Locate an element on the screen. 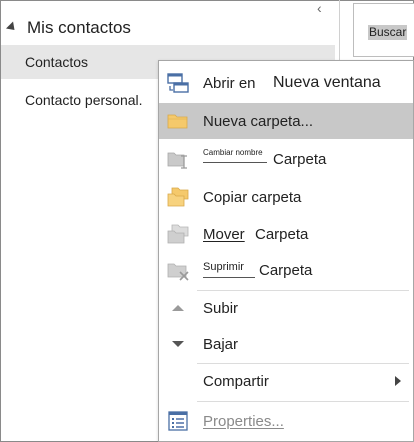  search-label: Buscar is located at coordinates (388, 32).